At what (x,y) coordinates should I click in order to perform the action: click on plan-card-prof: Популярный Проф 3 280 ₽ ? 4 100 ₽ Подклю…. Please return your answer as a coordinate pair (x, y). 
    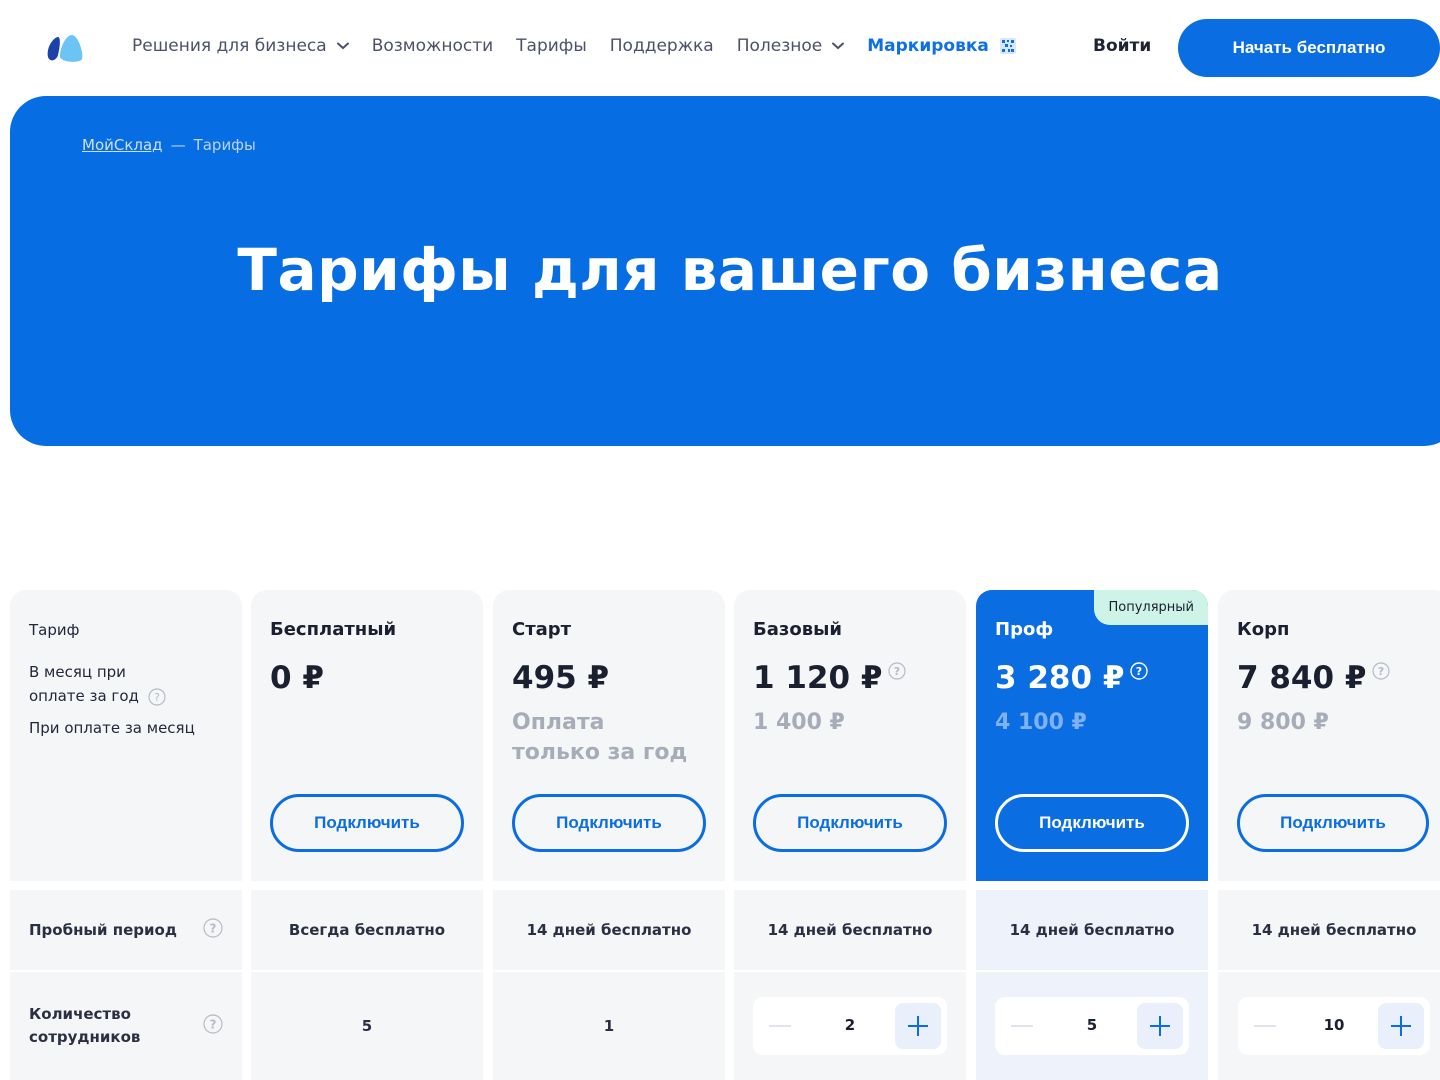
    Looking at the image, I should click on (1092, 735).